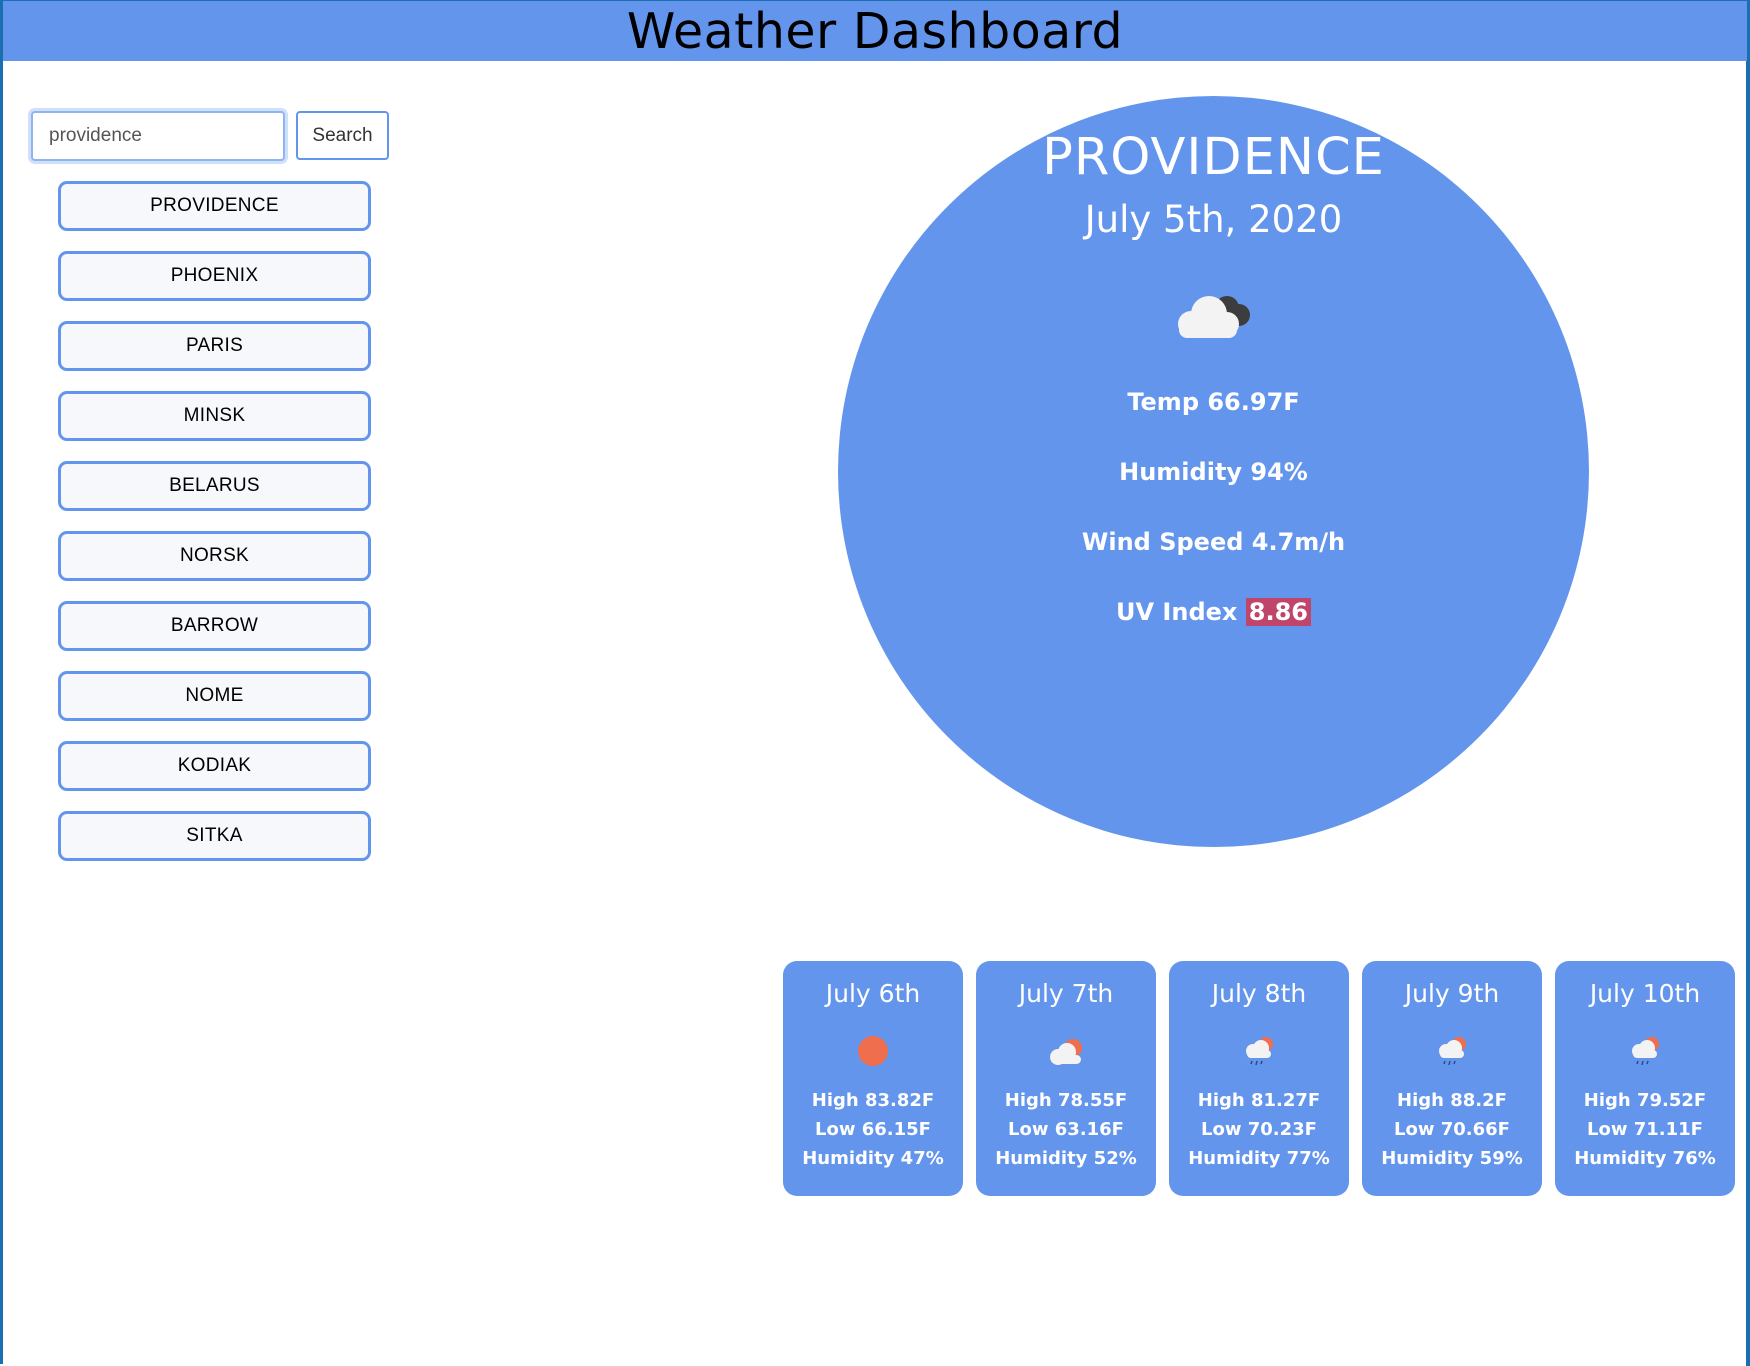 Image resolution: width=1750 pixels, height=1366 pixels. What do you see at coordinates (1213, 542) in the screenshot?
I see `current-wind-speed: Wind Speed 4.7m/h` at bounding box center [1213, 542].